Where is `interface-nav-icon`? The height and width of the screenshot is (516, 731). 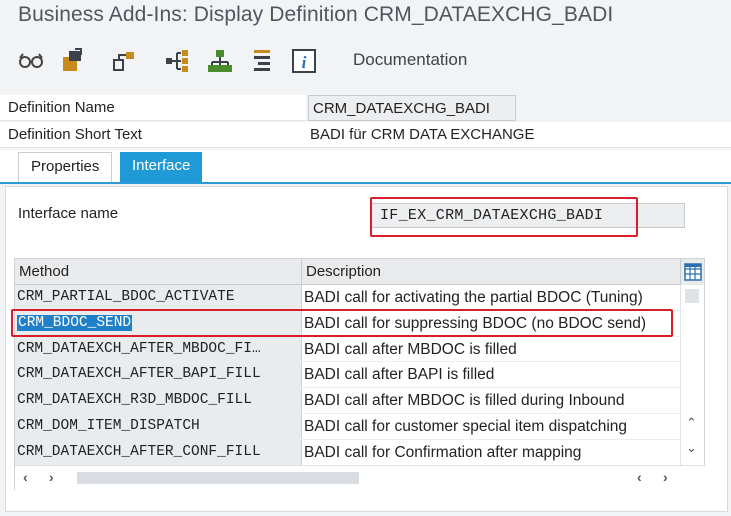 interface-nav-icon is located at coordinates (177, 61).